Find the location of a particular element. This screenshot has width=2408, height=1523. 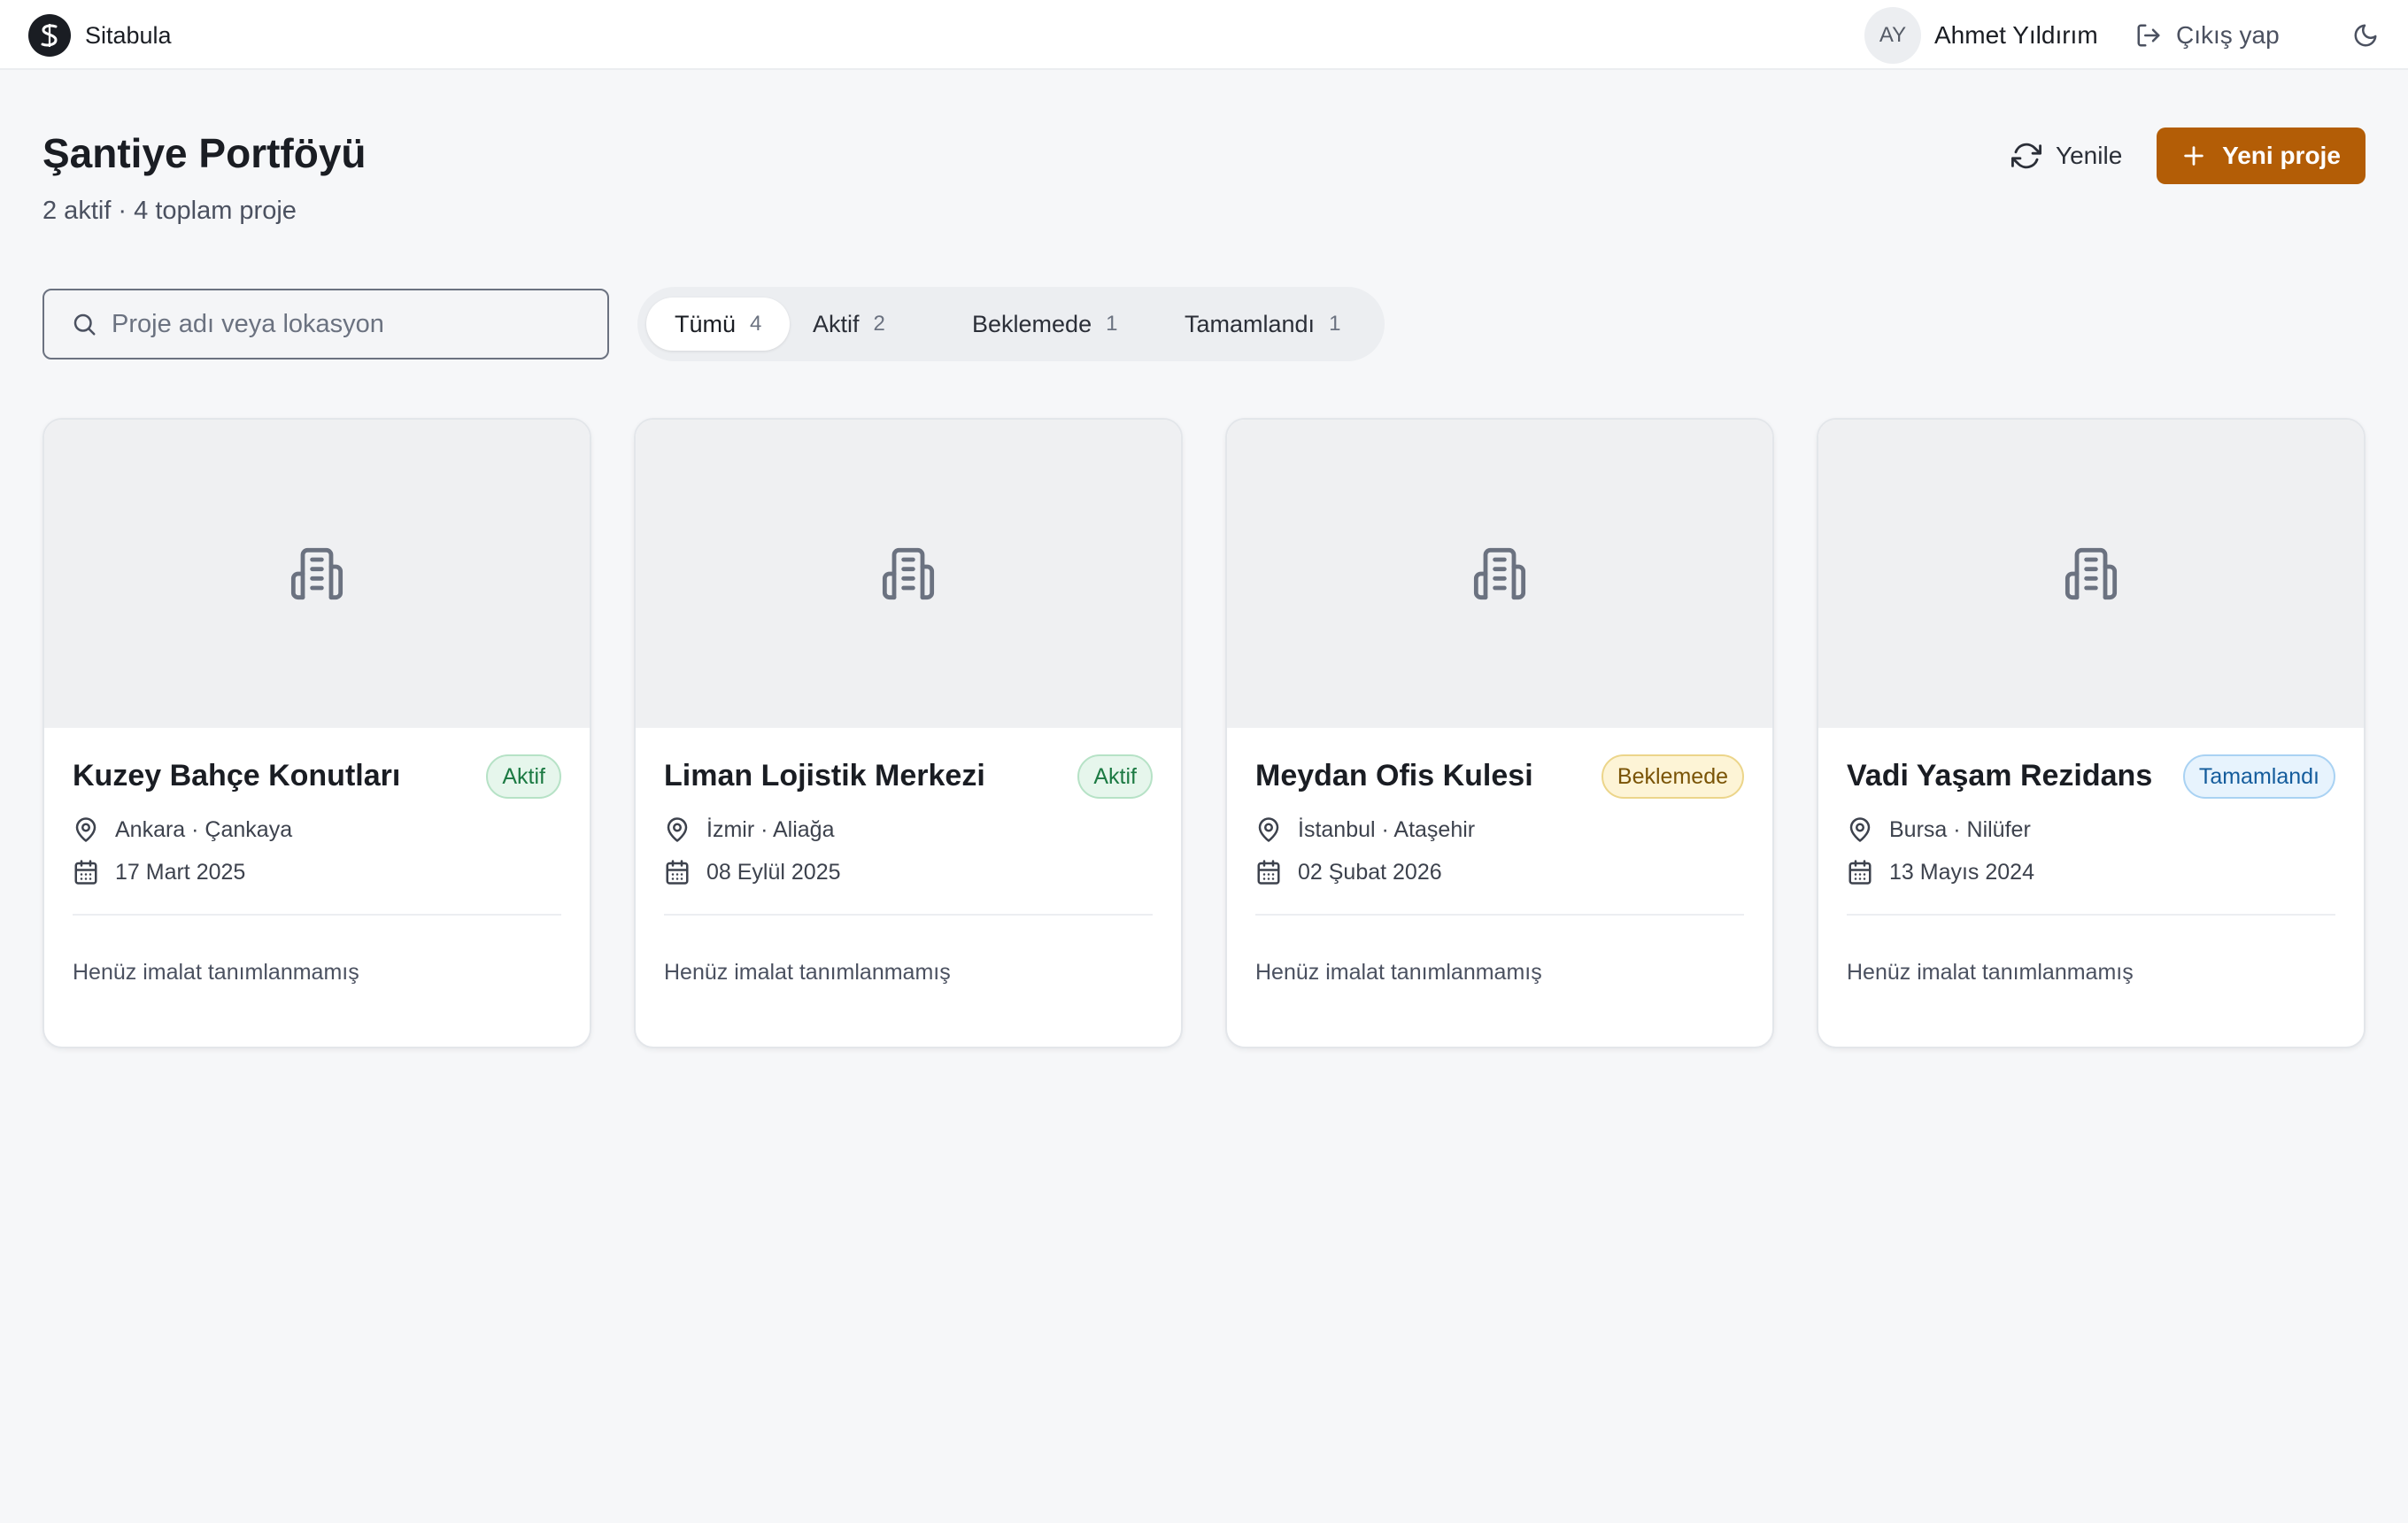

filter-tab-completed: Tamamlandı 1 is located at coordinates (1262, 324).